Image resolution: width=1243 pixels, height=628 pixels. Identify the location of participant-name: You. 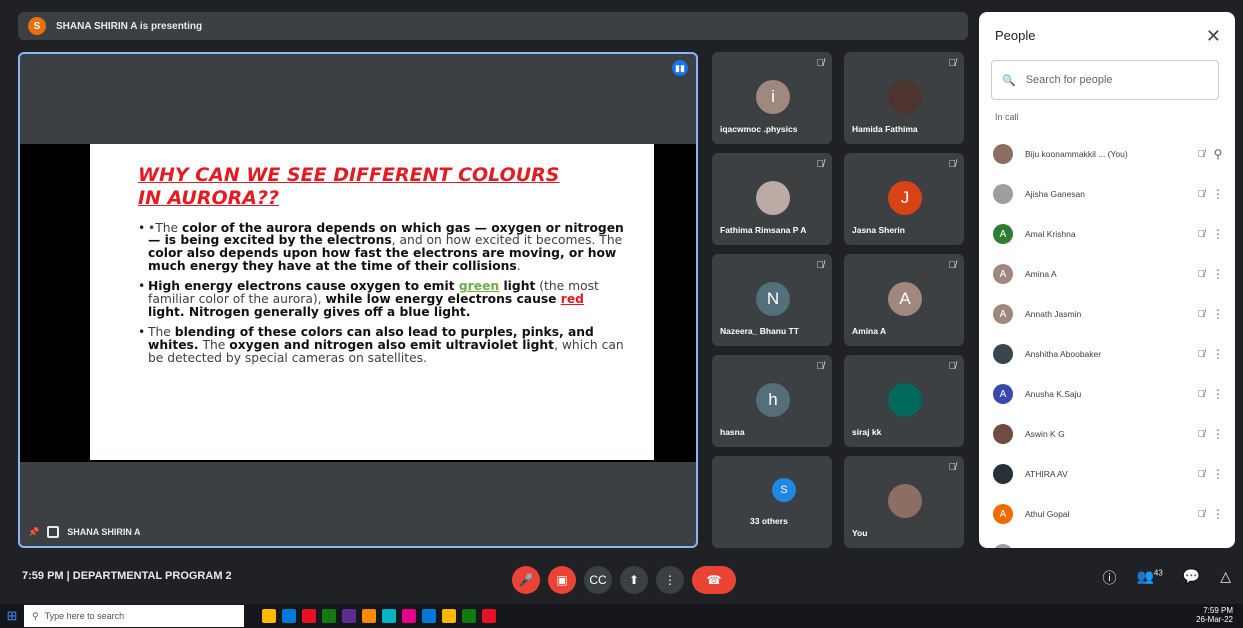
(860, 533).